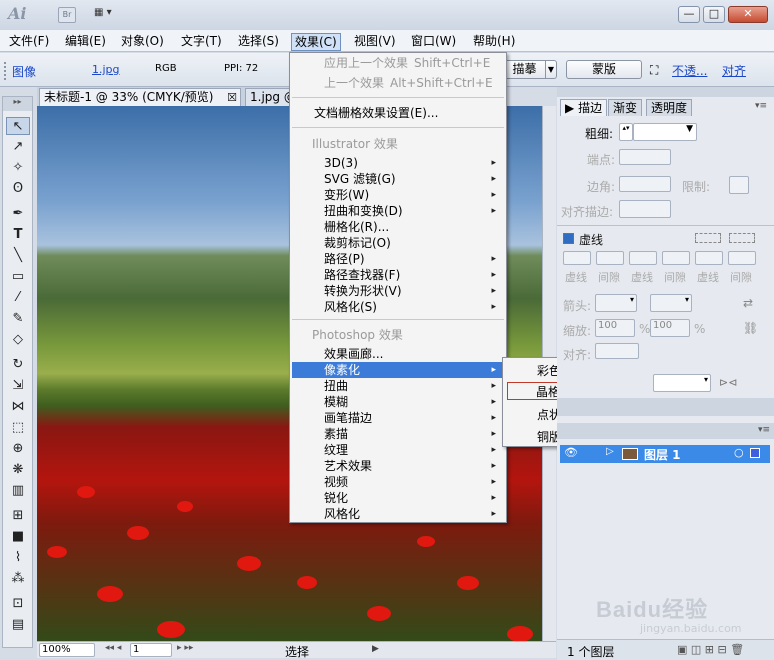 The image size is (774, 660). I want to click on menu-object: 对象(O), so click(142, 42).